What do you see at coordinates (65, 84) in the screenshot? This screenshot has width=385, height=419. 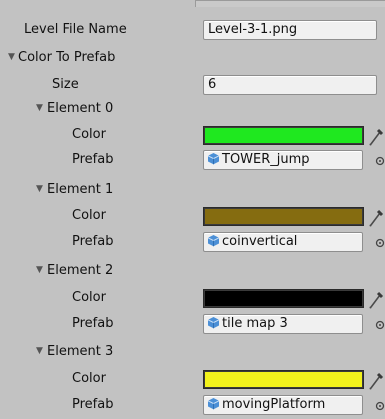 I see `size-label: Size` at bounding box center [65, 84].